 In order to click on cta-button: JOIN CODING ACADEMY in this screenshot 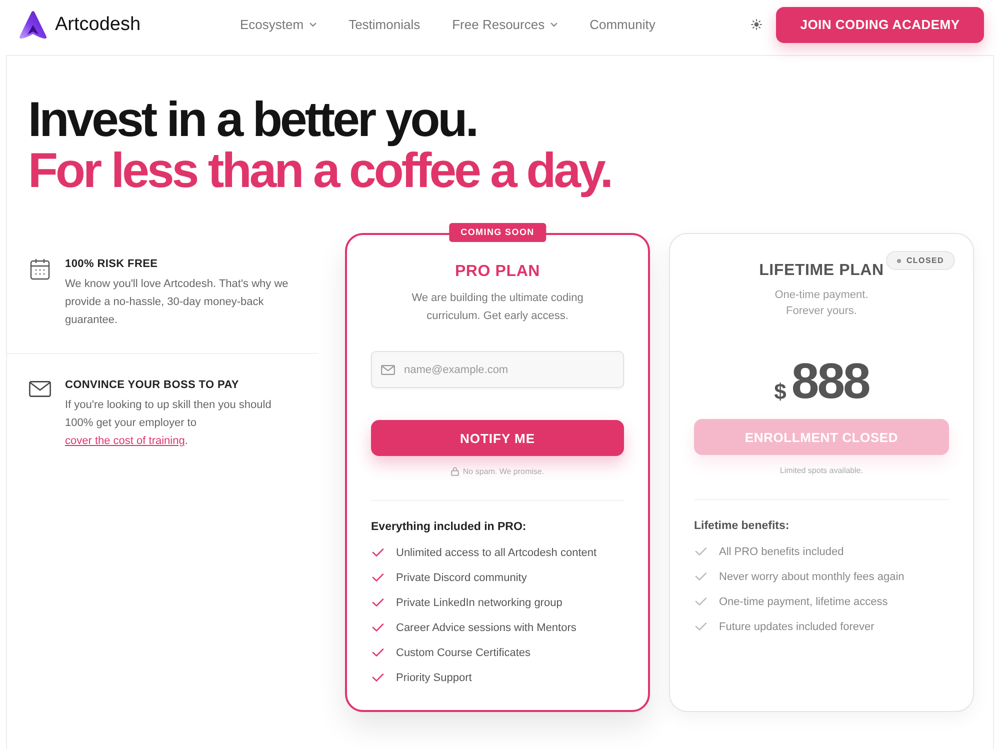, I will do `click(880, 24)`.